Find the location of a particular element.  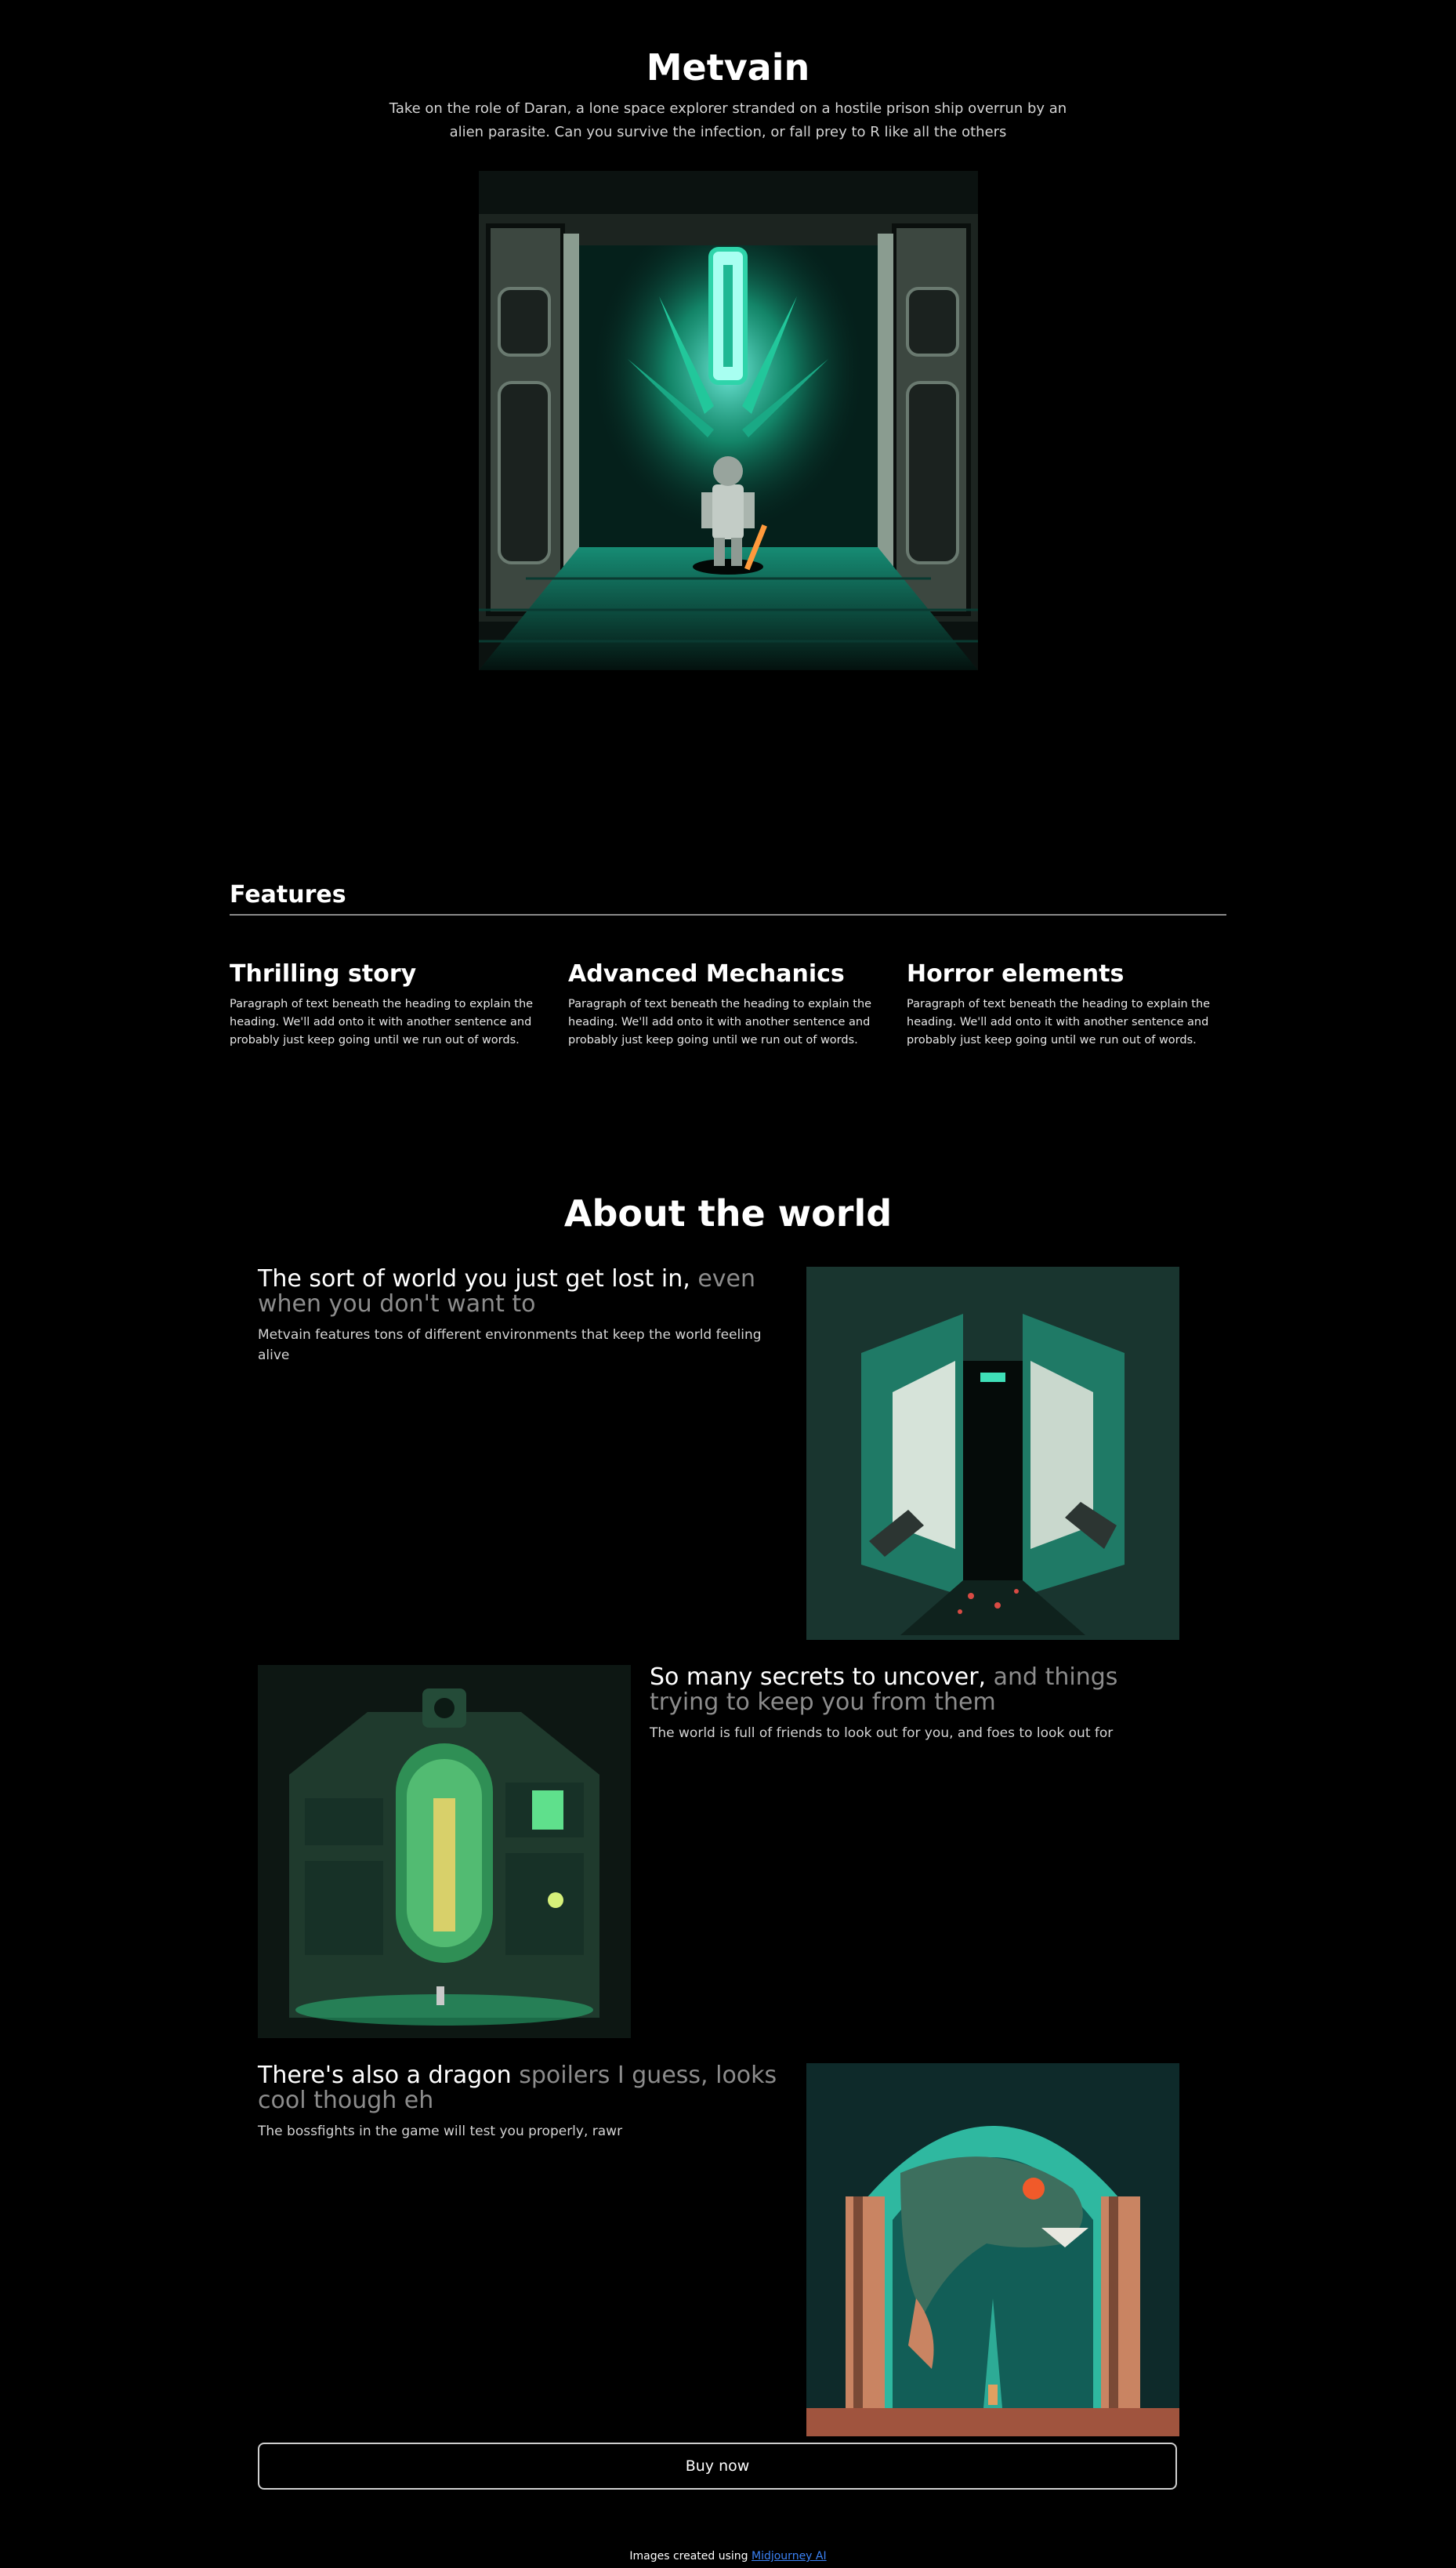

page-title: Metvain is located at coordinates (728, 67).